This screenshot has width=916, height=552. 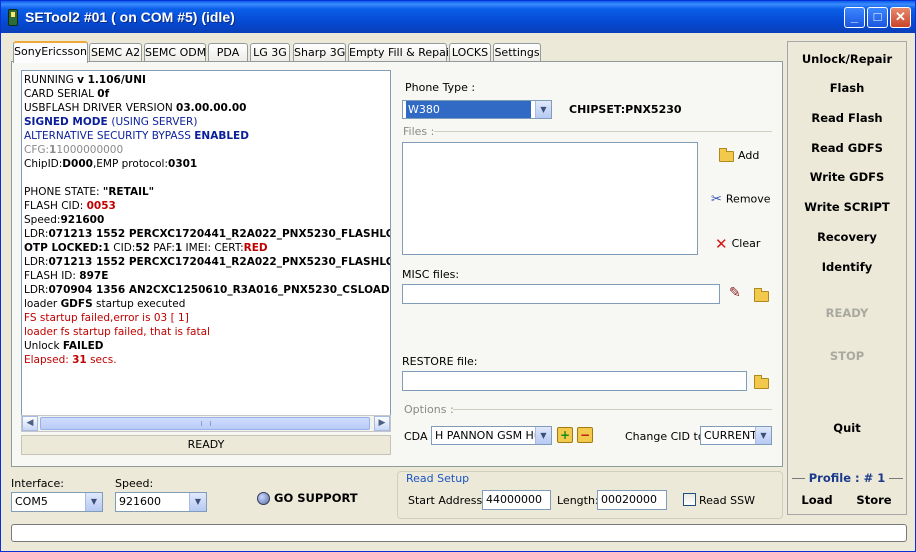 What do you see at coordinates (736, 435) in the screenshot?
I see `change-cid-select: CURRENT ▼` at bounding box center [736, 435].